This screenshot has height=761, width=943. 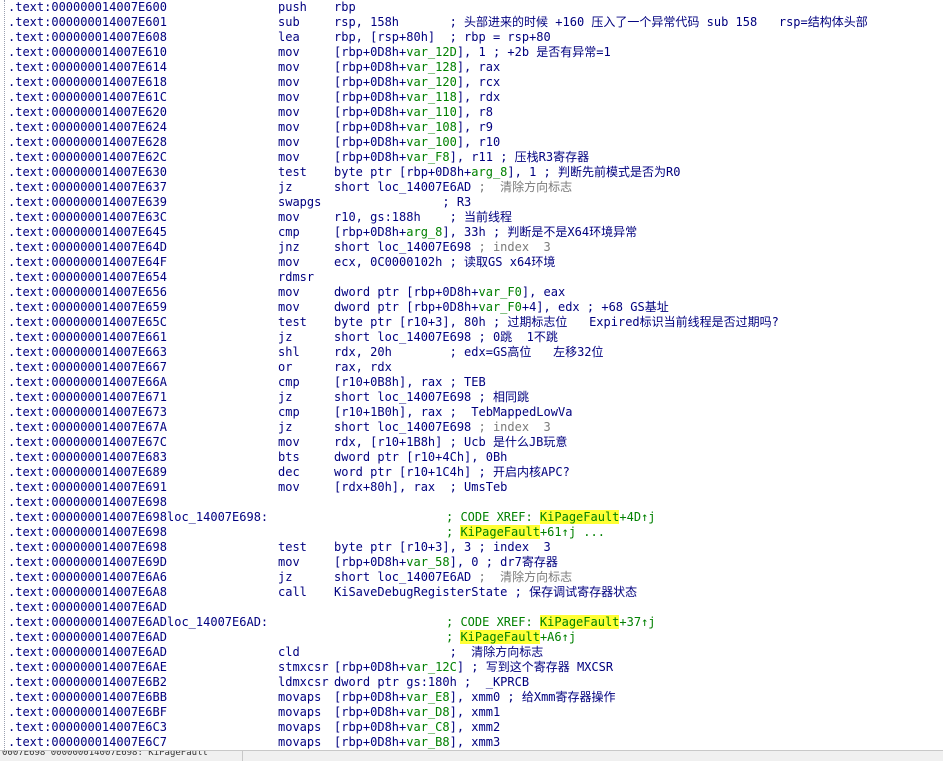 I want to click on stack-var-name: var_118, so click(x=431, y=97).